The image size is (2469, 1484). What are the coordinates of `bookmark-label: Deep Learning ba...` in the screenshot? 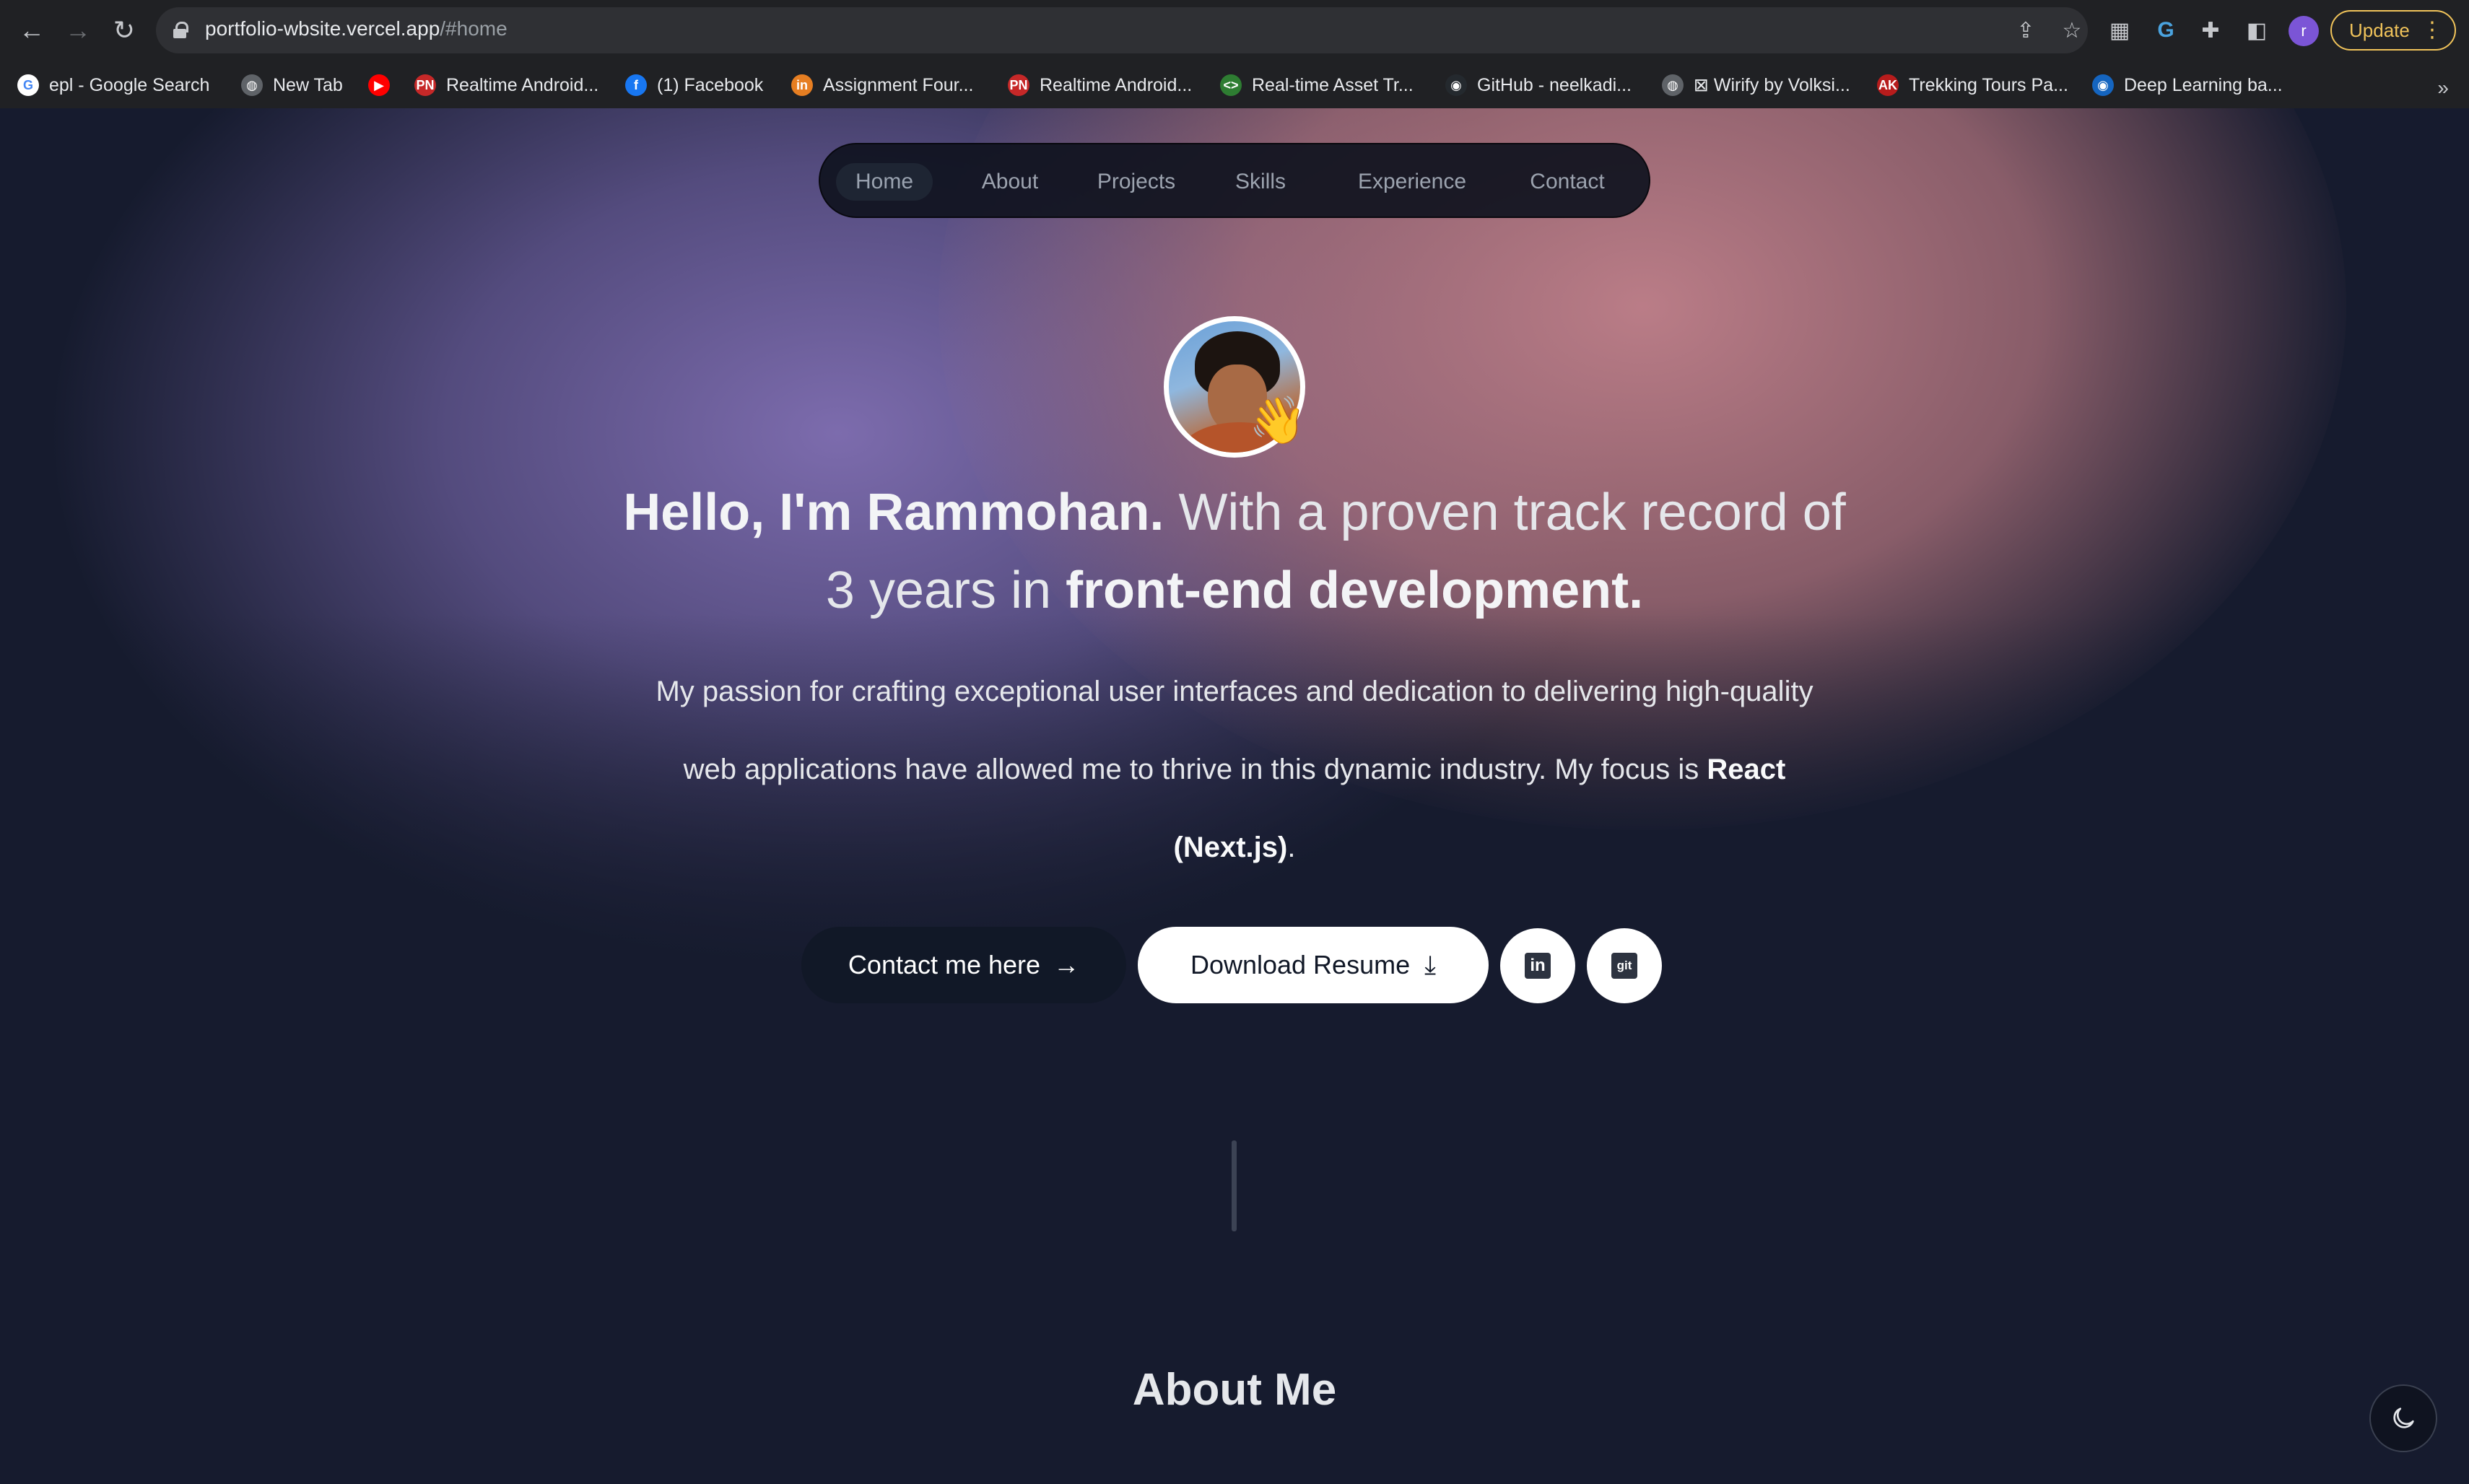 It's located at (2203, 84).